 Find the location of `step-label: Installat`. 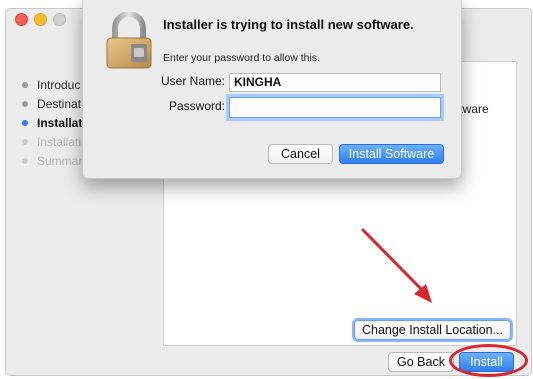

step-label: Installat is located at coordinates (60, 122).